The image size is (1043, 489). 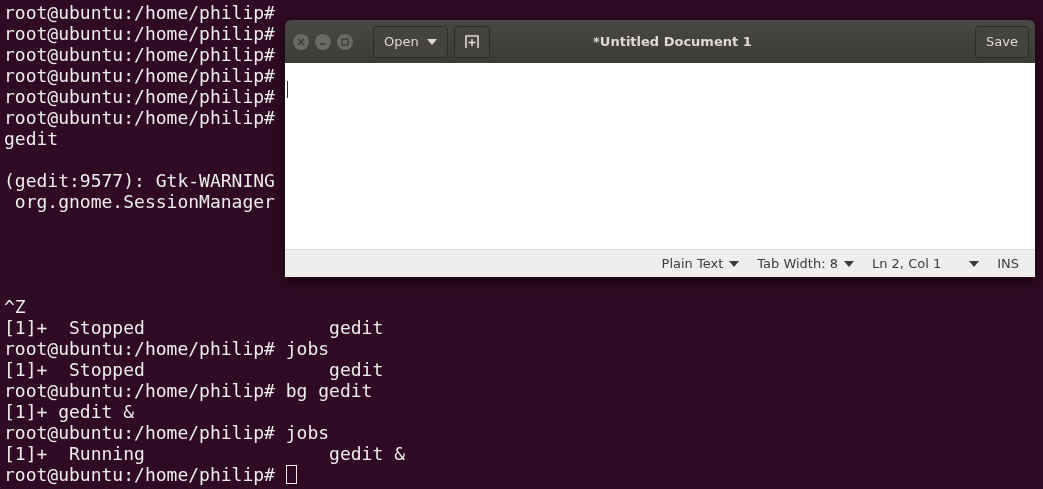 I want to click on terminal-line: ^Z, so click(x=15, y=306).